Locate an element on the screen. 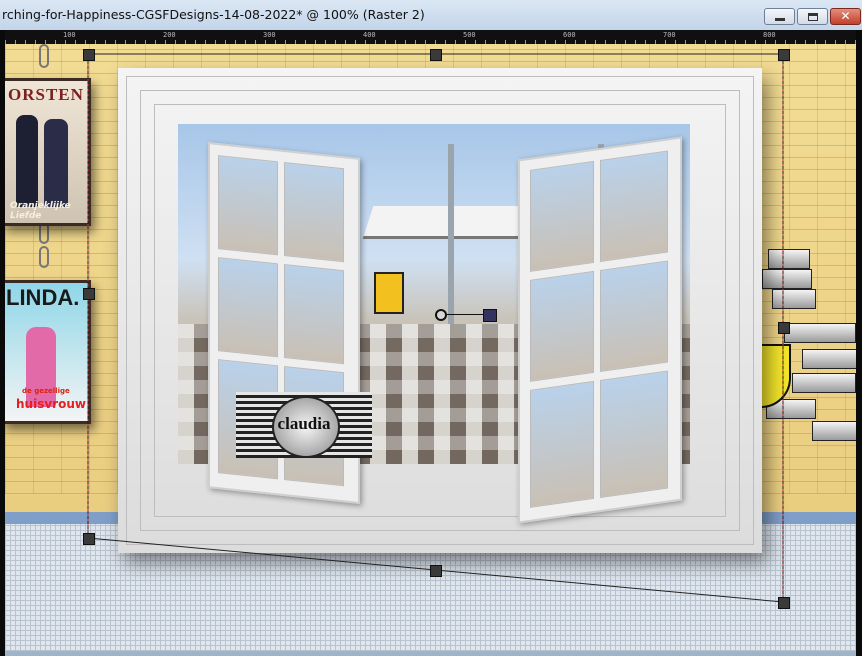 Image resolution: width=862 pixels, height=656 pixels. ruler-label: 700 is located at coordinates (669, 35).